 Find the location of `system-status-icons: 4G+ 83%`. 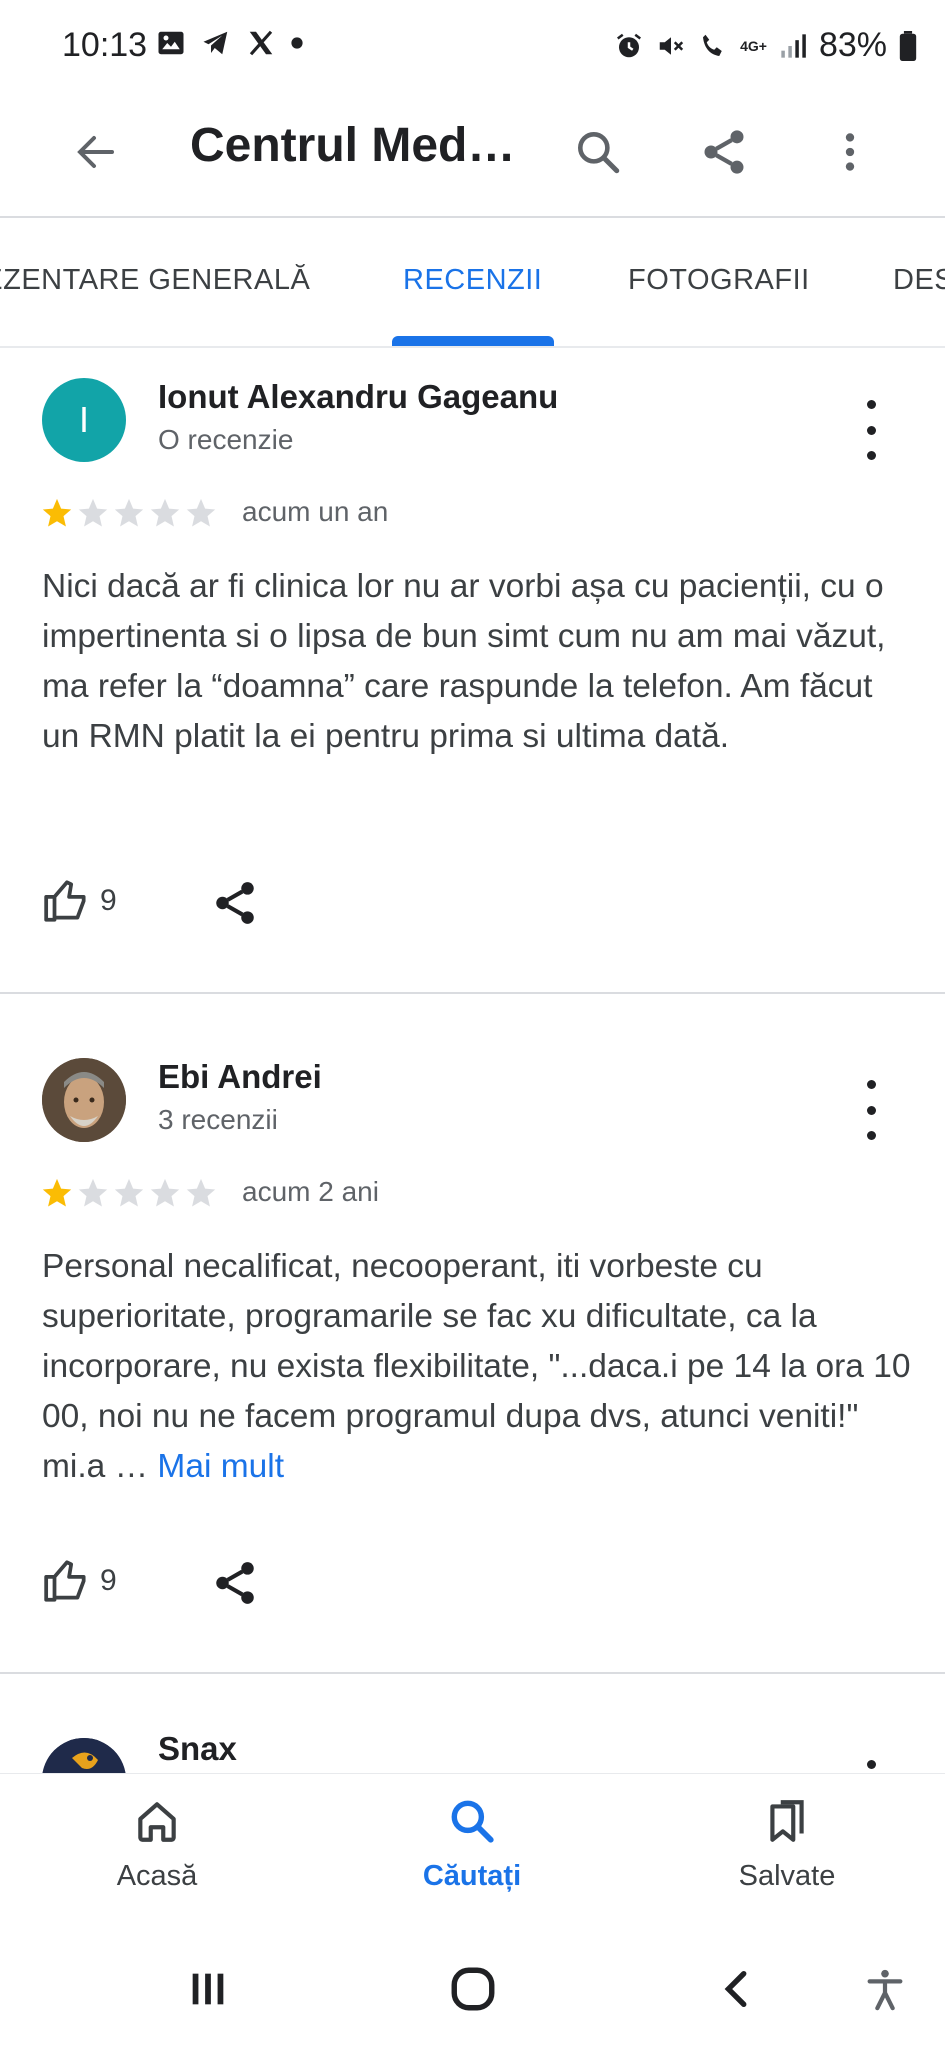

system-status-icons: 4G+ 83% is located at coordinates (765, 45).